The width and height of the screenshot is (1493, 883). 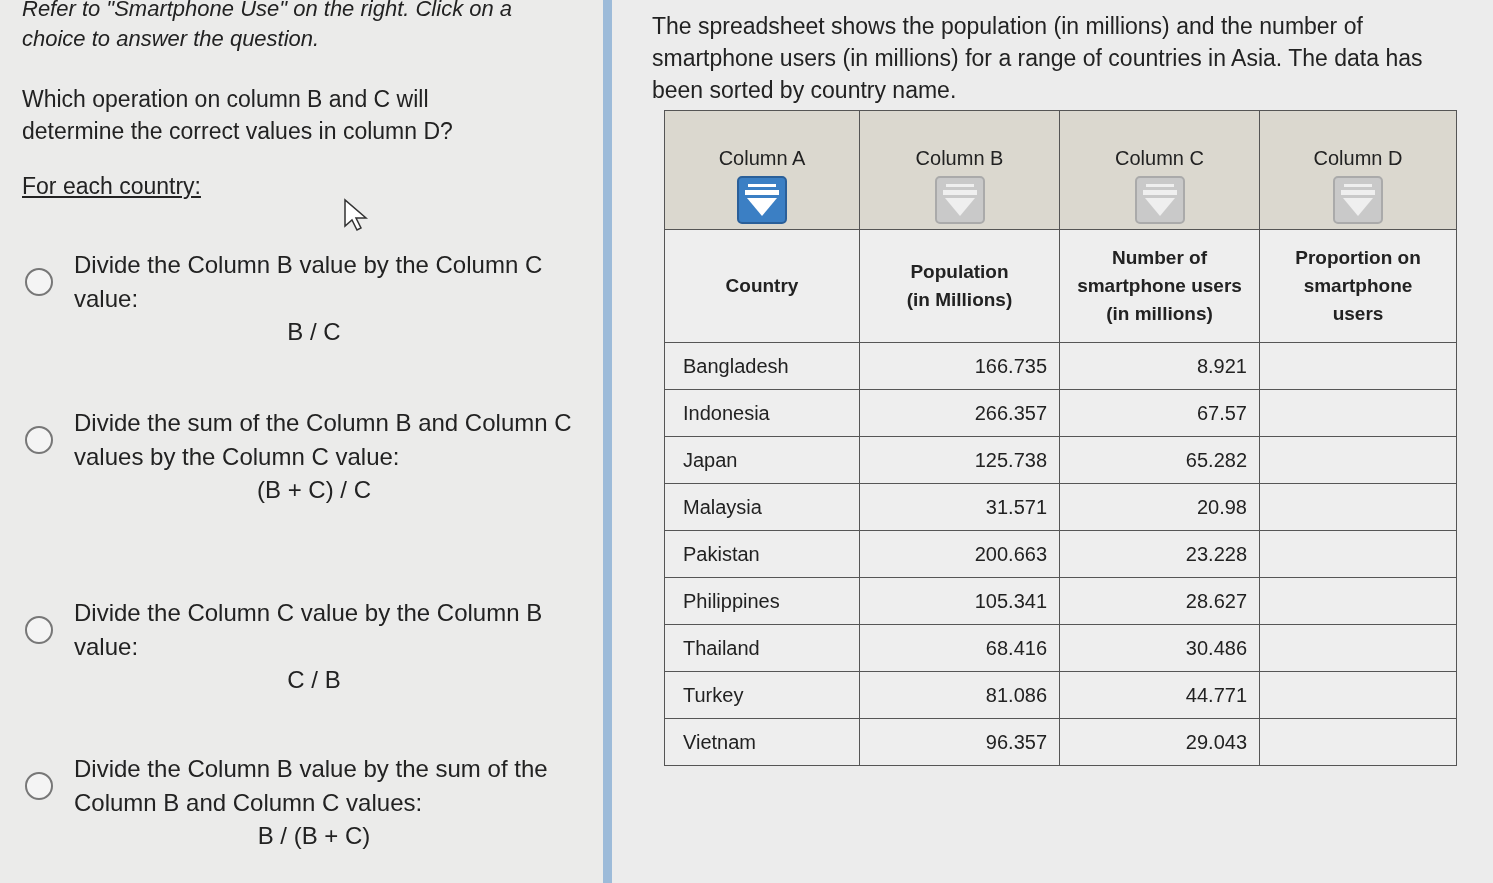 What do you see at coordinates (1038, 58) in the screenshot?
I see `description-text: The spreadsheet shows the population (in millions) and the number of smartphone users (in millions) for a range of countries in Asia. The data has been sorted by country name.` at bounding box center [1038, 58].